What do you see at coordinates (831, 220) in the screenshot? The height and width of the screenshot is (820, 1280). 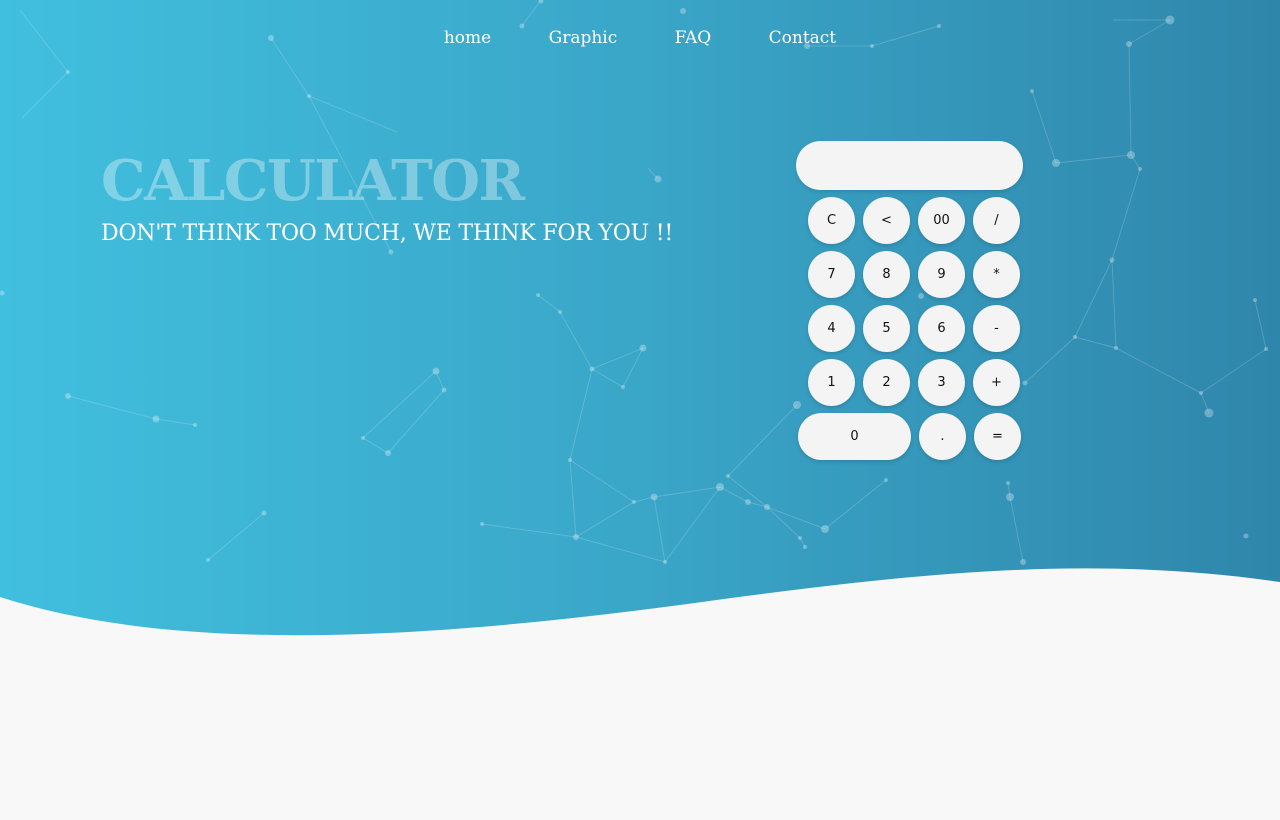 I see `clear-button: C` at bounding box center [831, 220].